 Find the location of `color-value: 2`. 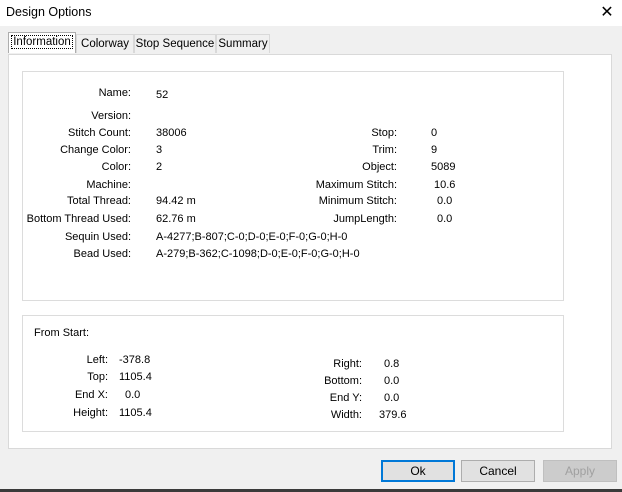

color-value: 2 is located at coordinates (159, 167).